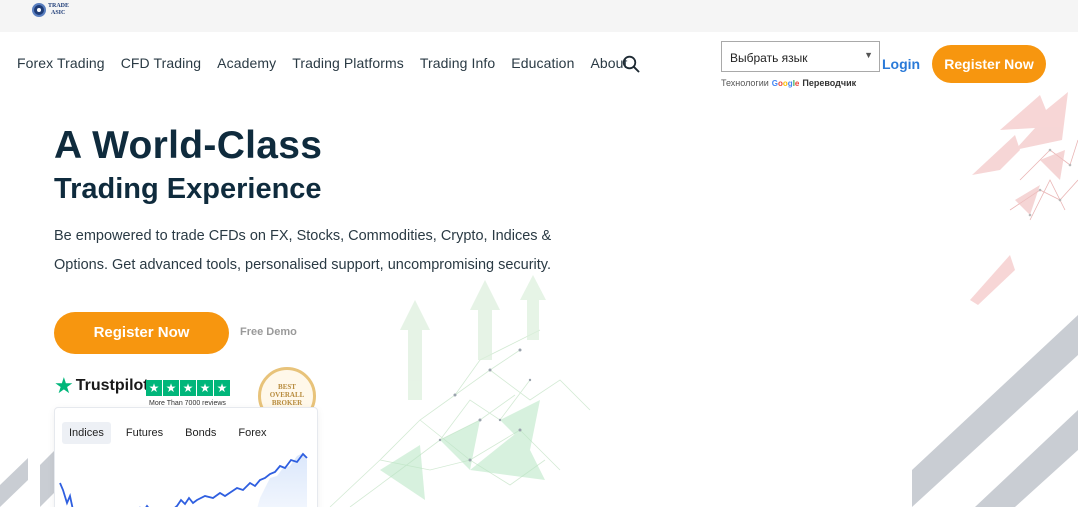  Describe the element at coordinates (188, 189) in the screenshot. I see `hero-subtitle: Trading Experience` at that location.